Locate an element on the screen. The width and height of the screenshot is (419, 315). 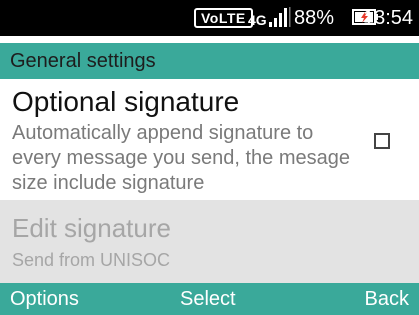
clock: 13:54 is located at coordinates (388, 18).